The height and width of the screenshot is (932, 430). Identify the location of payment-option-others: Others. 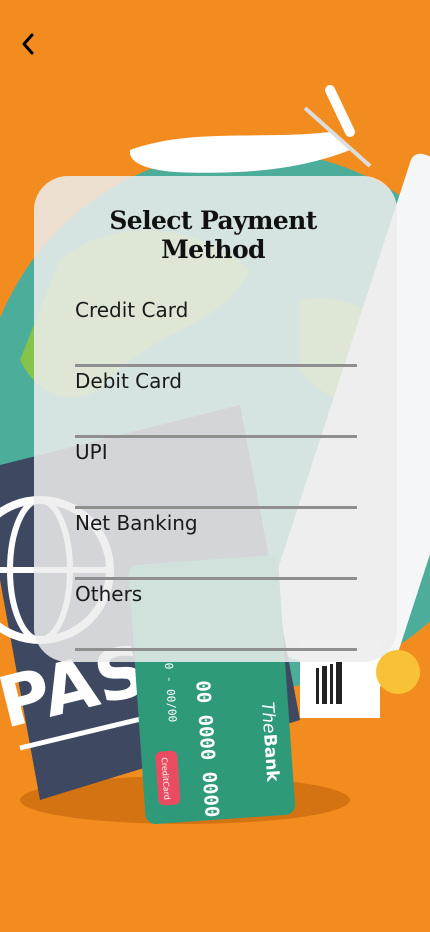
(216, 615).